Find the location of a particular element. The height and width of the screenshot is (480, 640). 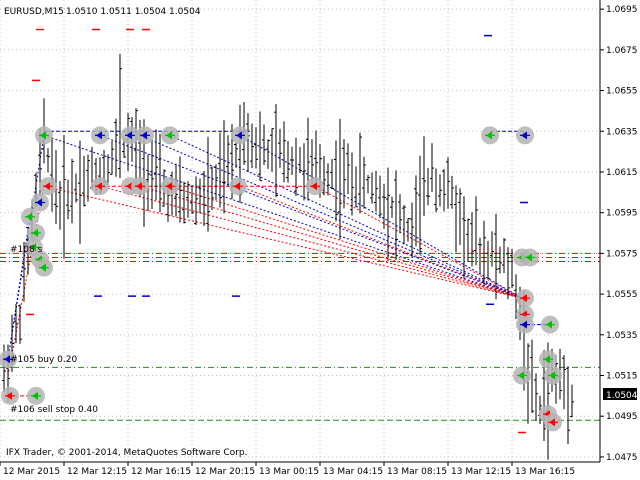

time-tick-label: 13 Mar 04:15 is located at coordinates (353, 472).